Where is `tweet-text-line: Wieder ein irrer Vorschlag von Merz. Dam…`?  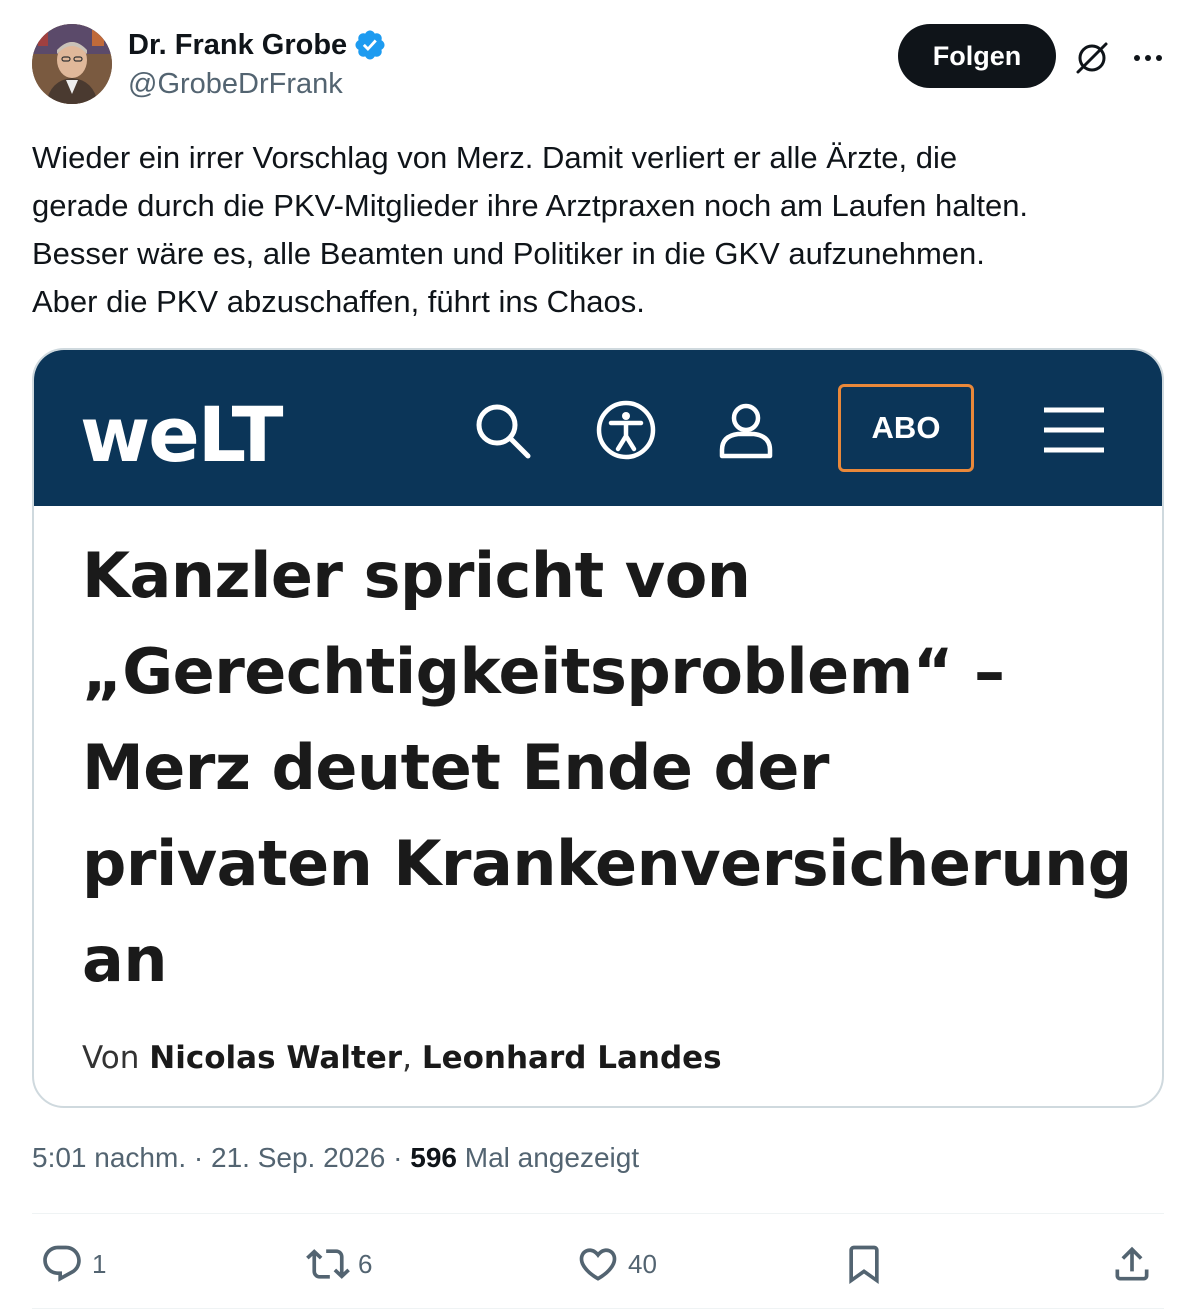
tweet-text-line: Wieder ein irrer Vorschlag von Merz. Dam… is located at coordinates (495, 157).